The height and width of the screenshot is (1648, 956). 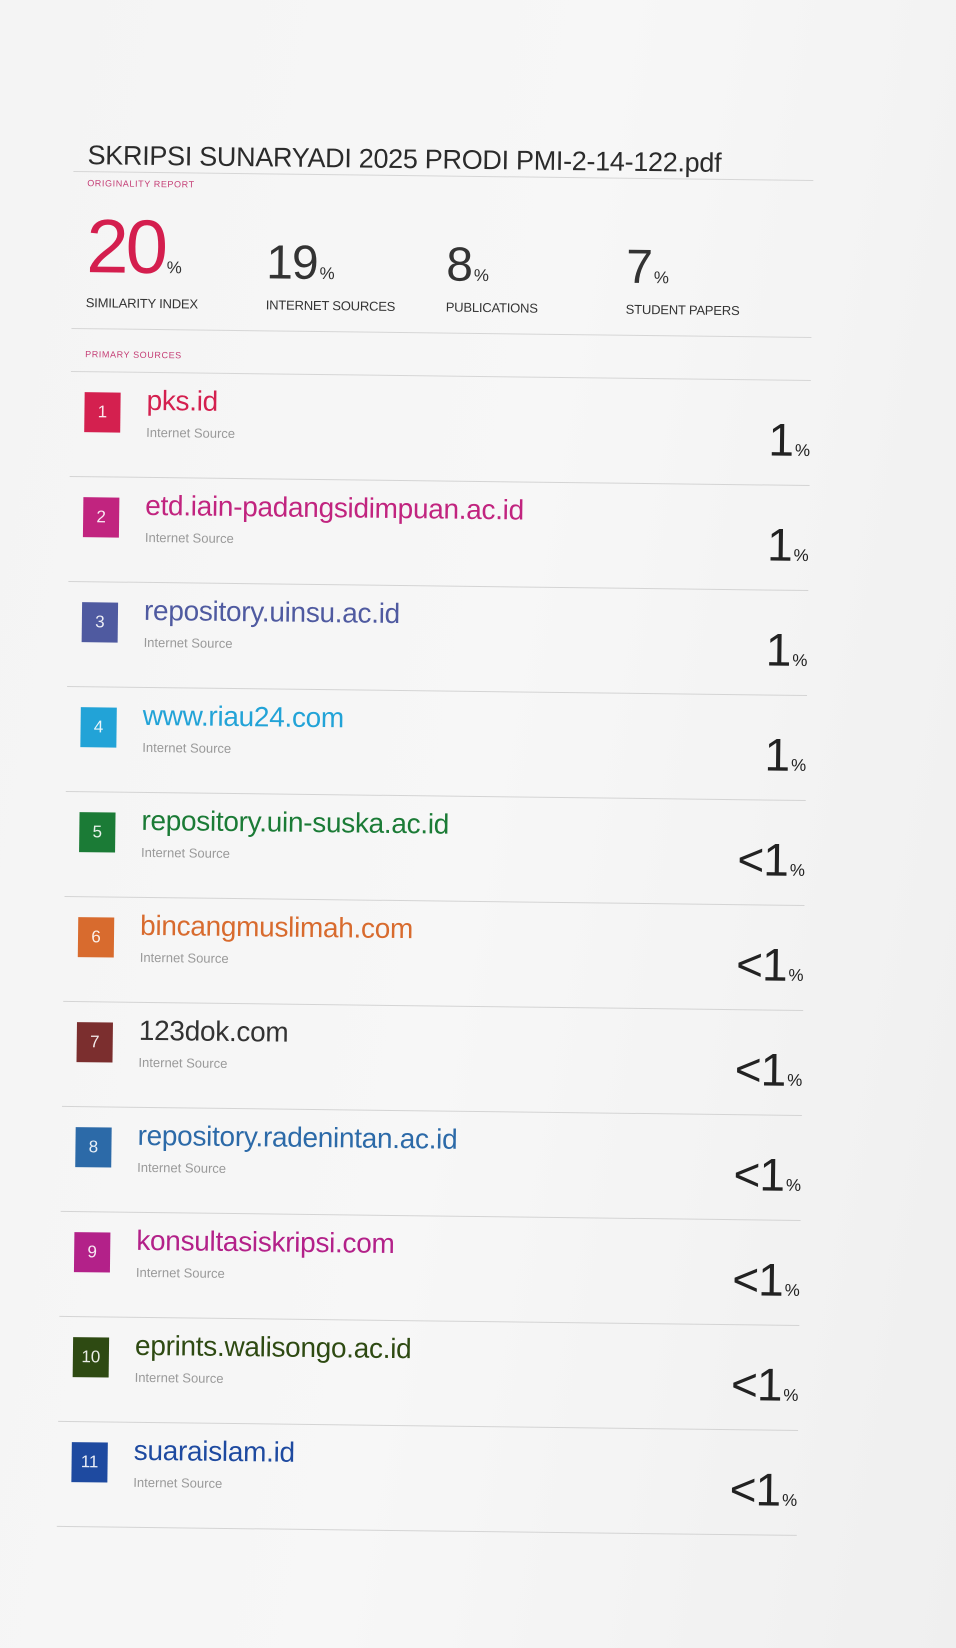 What do you see at coordinates (295, 822) in the screenshot?
I see `source-name: repository.uin-suska.ac.id` at bounding box center [295, 822].